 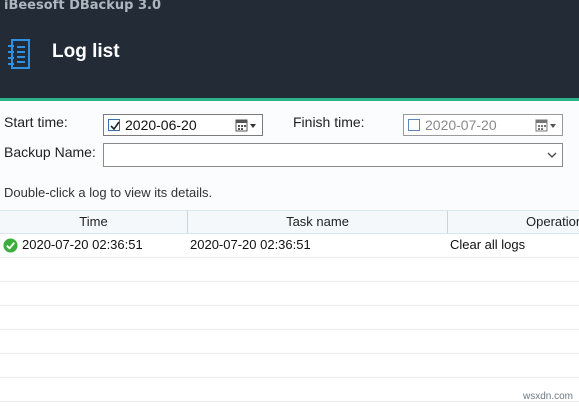 What do you see at coordinates (329, 122) in the screenshot?
I see `finish-time-label: Finish time:` at bounding box center [329, 122].